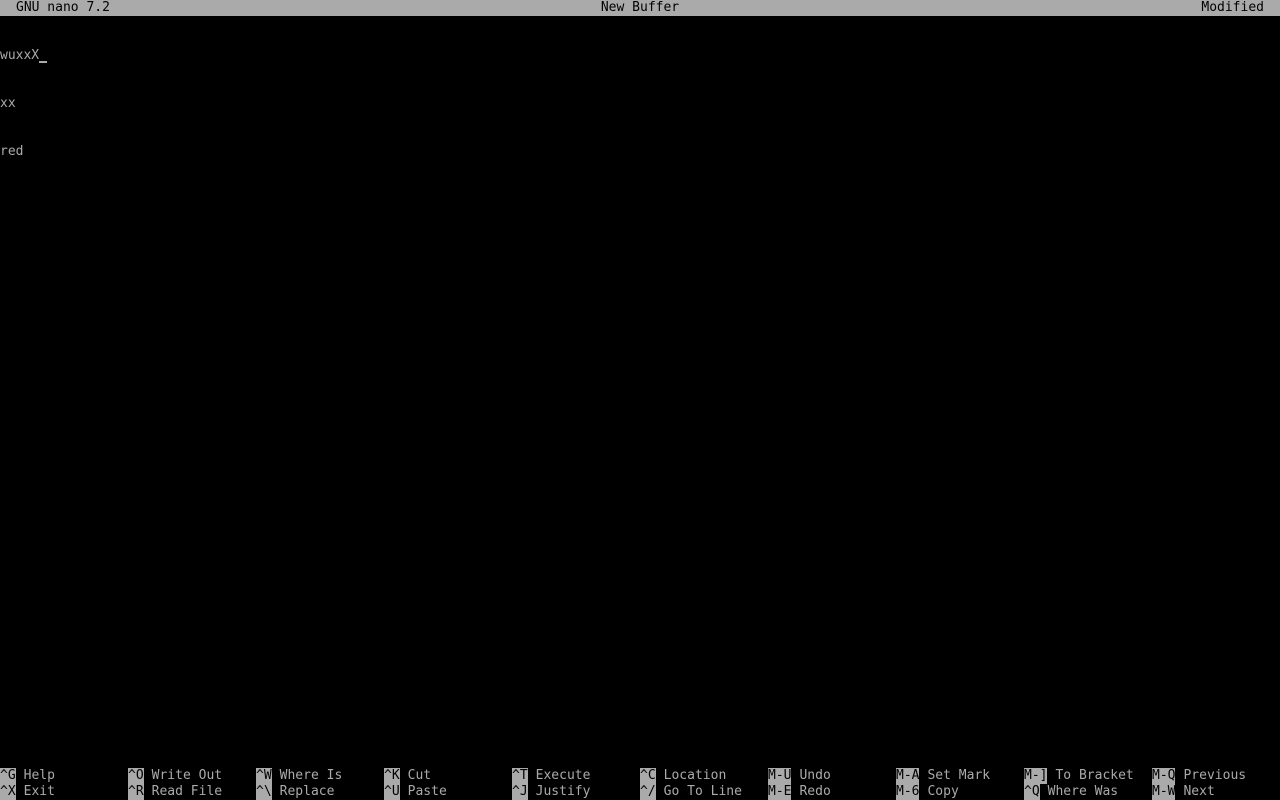 This screenshot has width=1280, height=800. I want to click on shortcut-key: ^K, so click(392, 776).